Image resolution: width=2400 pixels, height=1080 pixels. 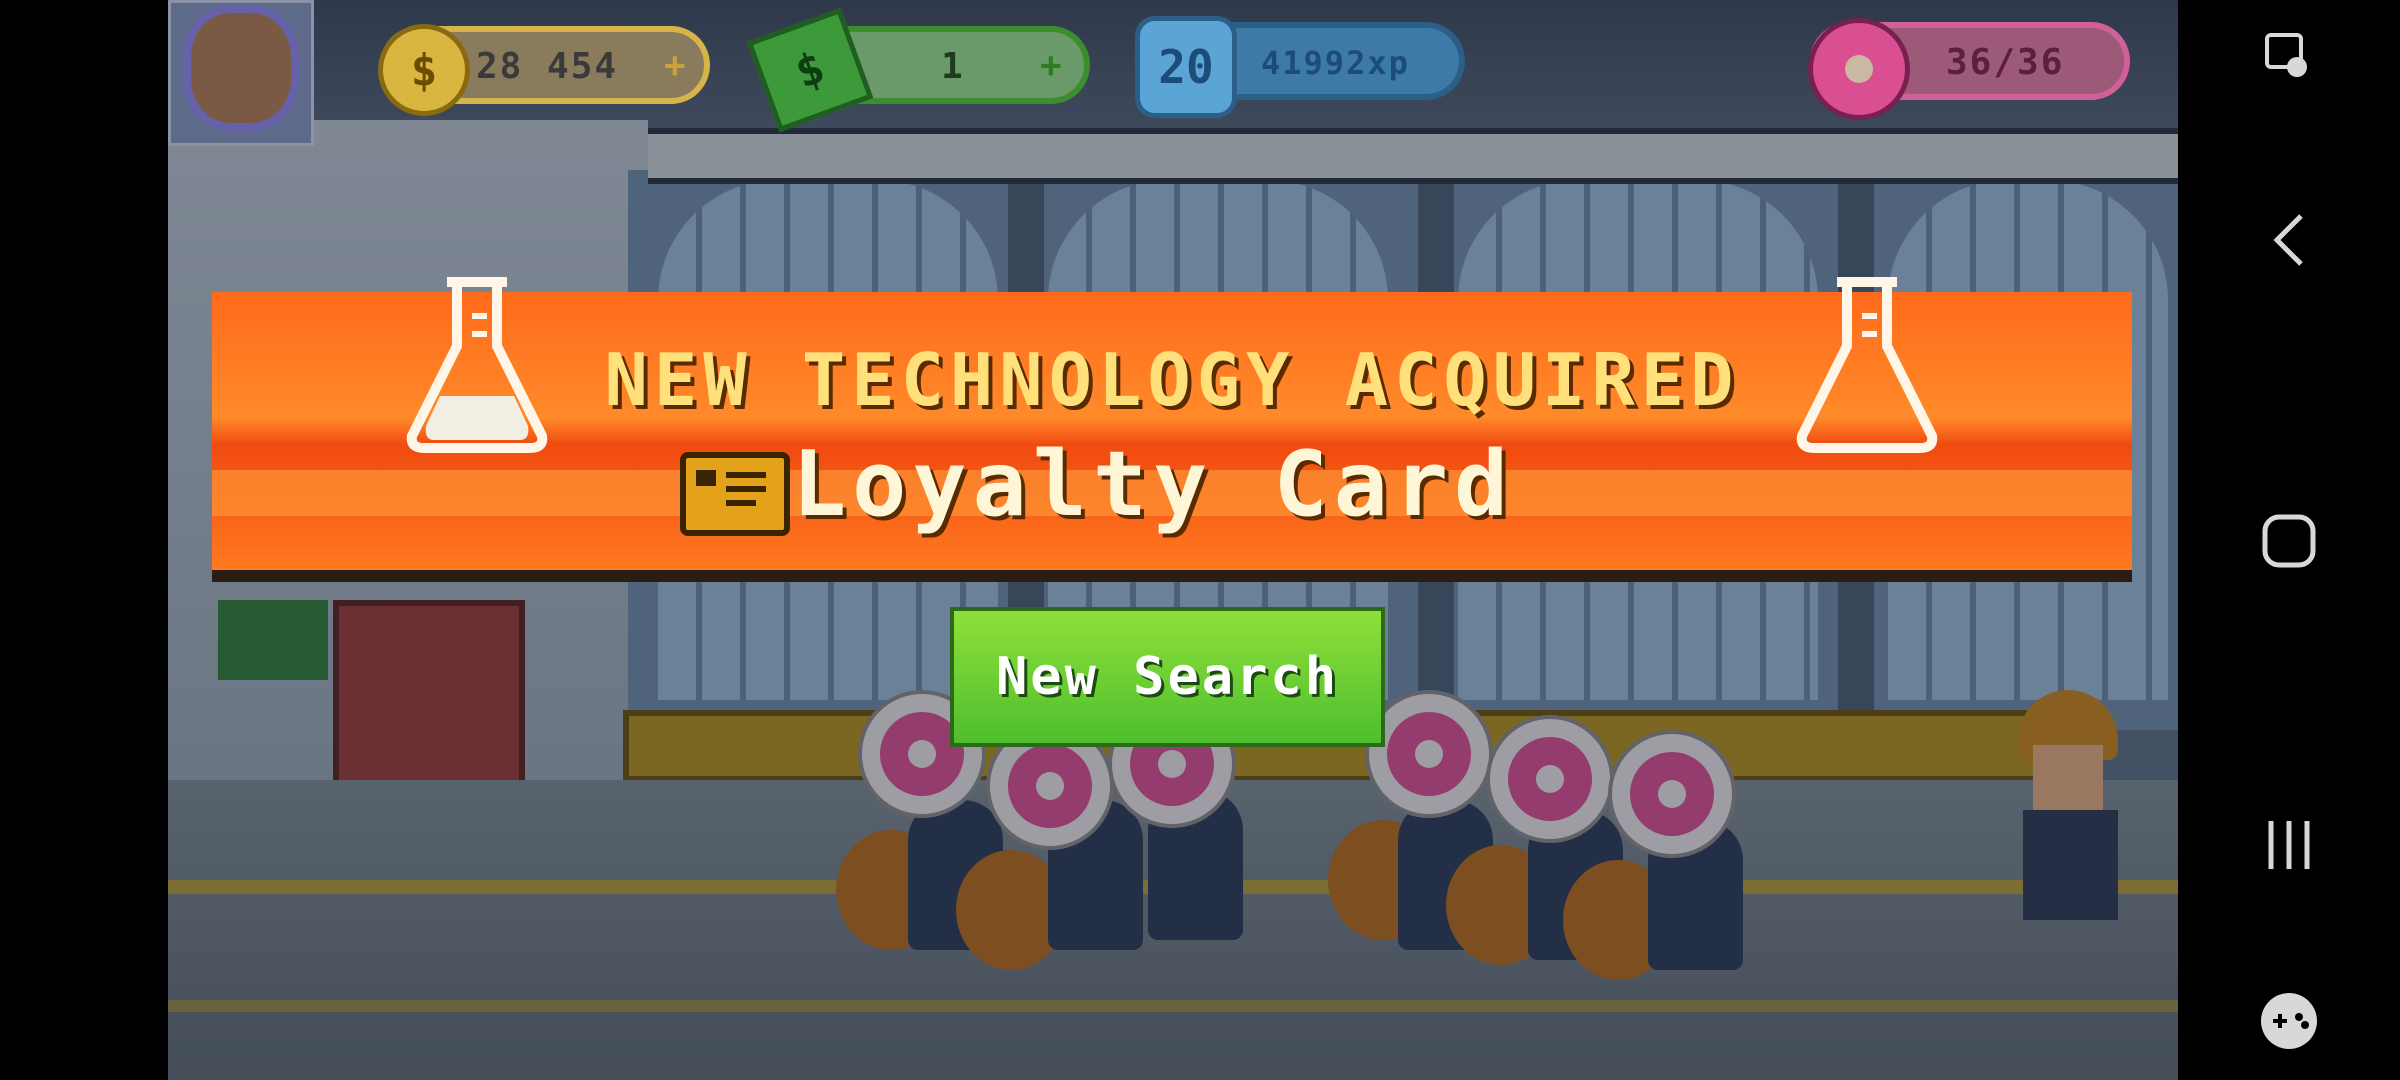 I want to click on profile-avatar, so click(x=241, y=73).